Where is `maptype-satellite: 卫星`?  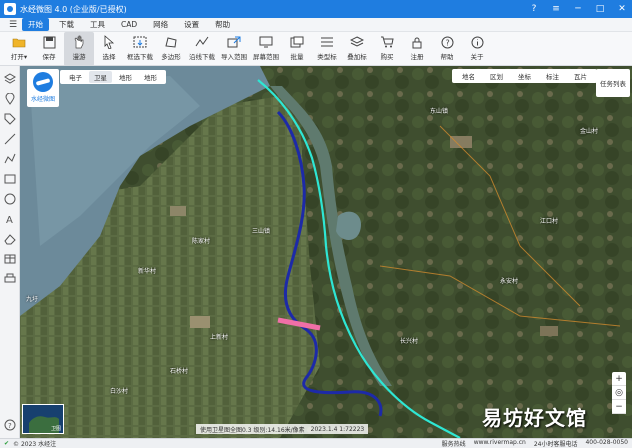
maptype-satellite: 卫星 is located at coordinates (100, 77).